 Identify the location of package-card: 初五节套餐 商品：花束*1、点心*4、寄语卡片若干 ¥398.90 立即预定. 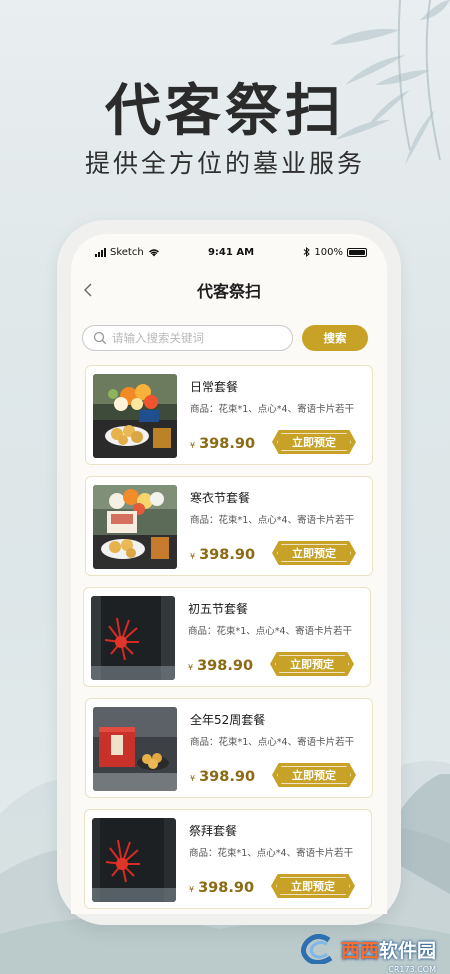
(227, 637).